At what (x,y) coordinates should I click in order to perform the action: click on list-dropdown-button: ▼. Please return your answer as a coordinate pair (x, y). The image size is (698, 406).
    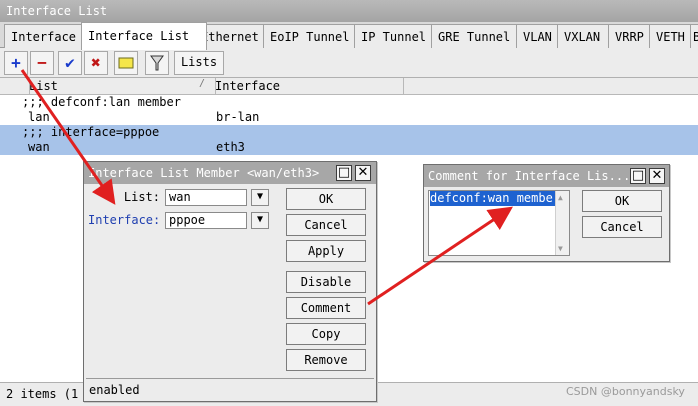
    Looking at the image, I should click on (260, 197).